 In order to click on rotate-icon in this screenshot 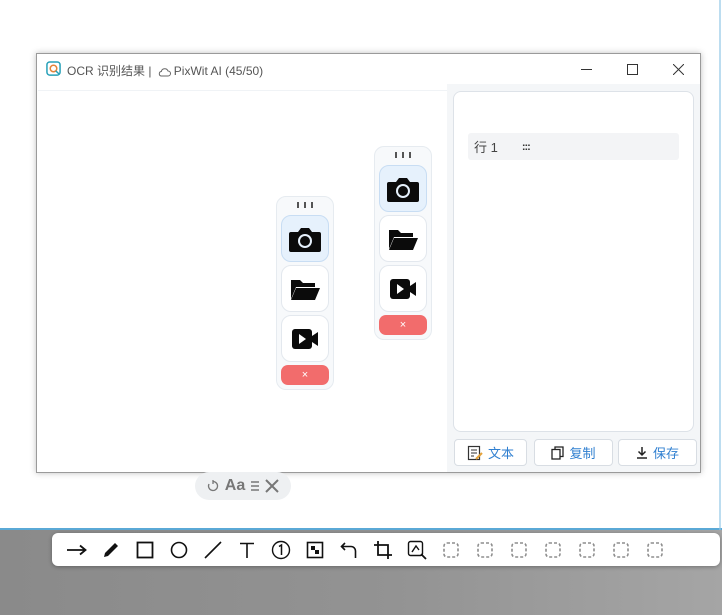, I will do `click(213, 486)`.